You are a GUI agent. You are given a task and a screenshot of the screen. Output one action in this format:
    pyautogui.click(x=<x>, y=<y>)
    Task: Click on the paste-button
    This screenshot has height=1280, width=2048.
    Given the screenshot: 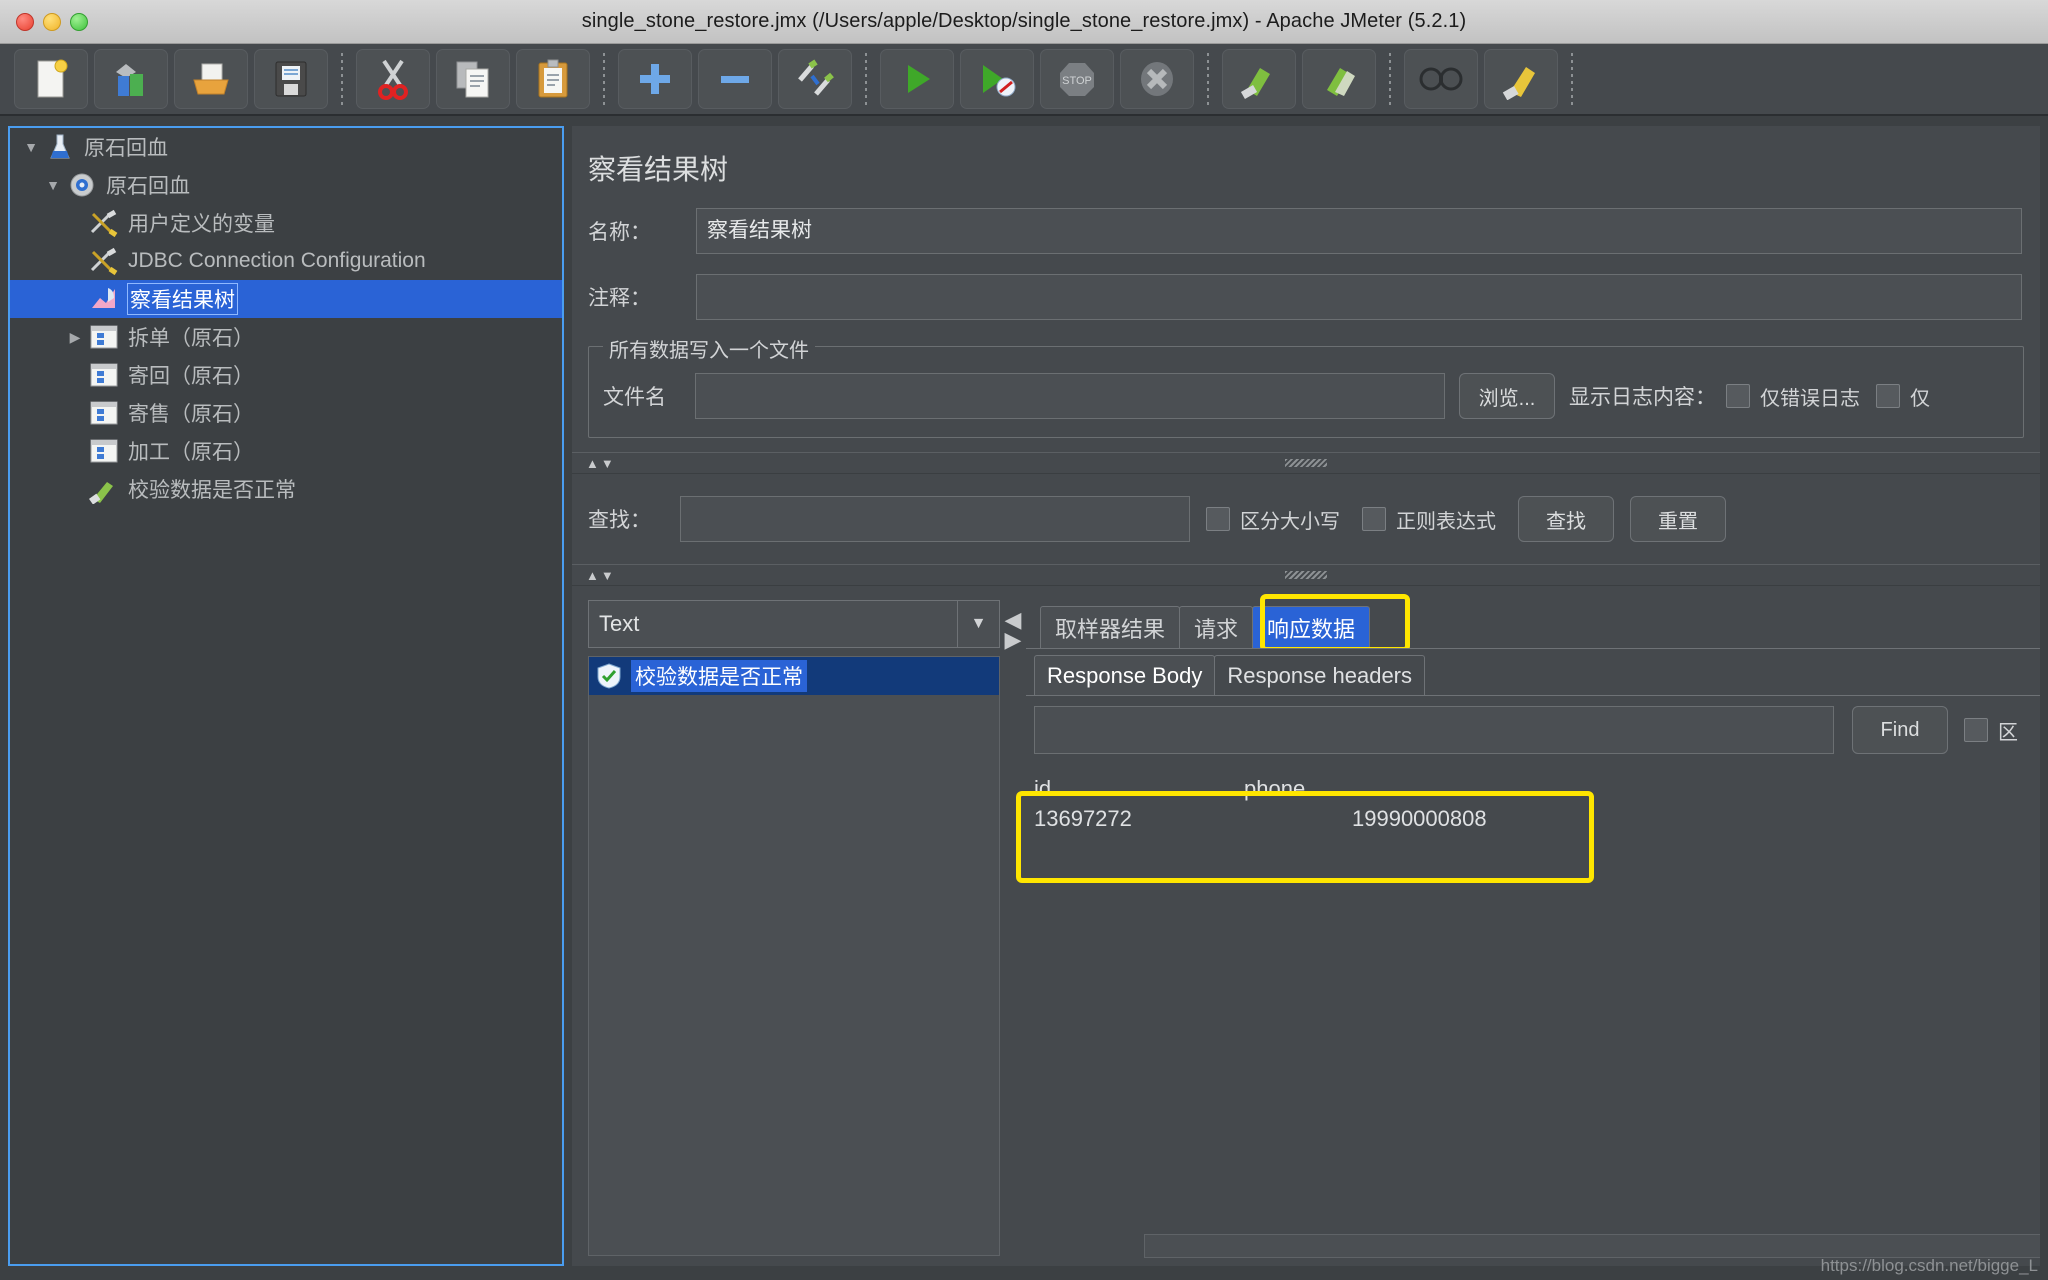 What is the action you would take?
    pyautogui.click(x=553, y=79)
    